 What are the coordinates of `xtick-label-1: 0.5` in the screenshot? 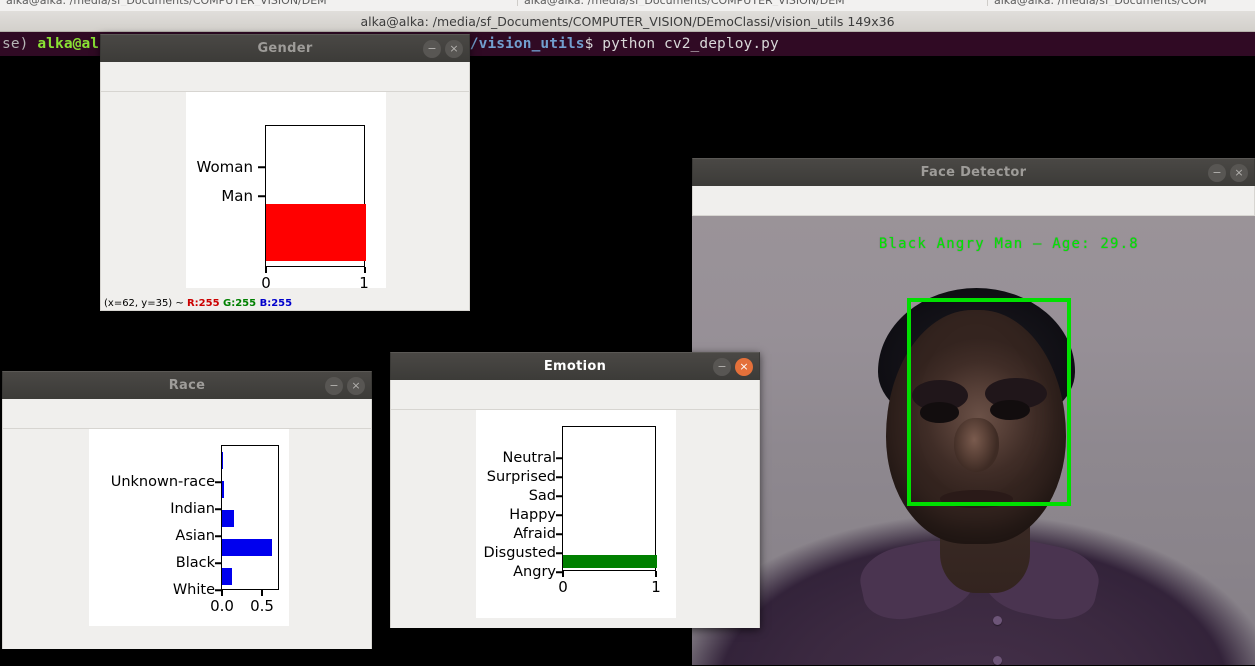 It's located at (262, 606).